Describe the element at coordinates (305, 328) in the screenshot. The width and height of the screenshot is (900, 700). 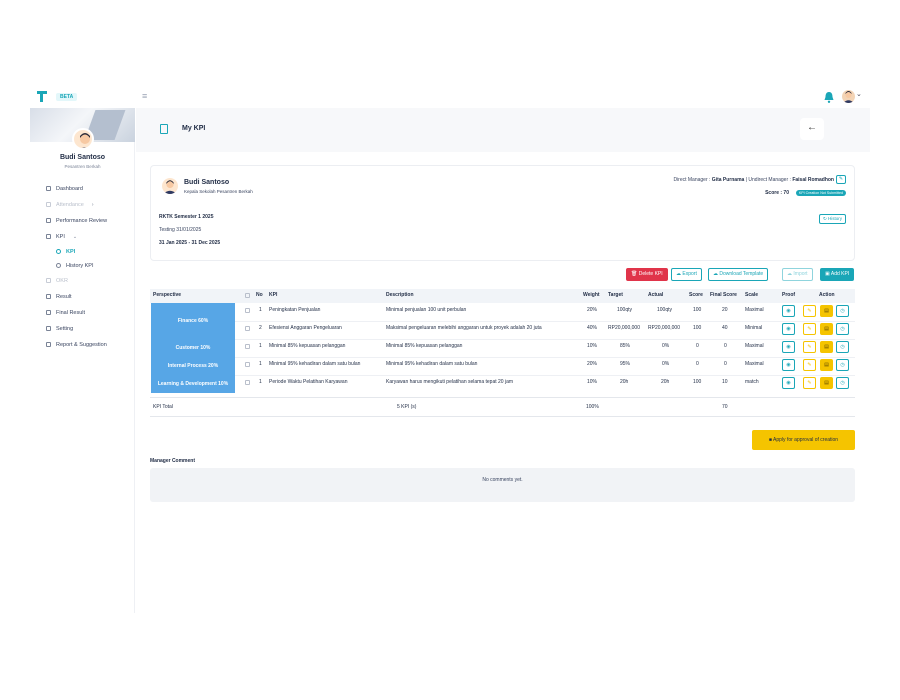
I see `cell-kpi: Efesiensi Anggaran Pengeluaran` at that location.